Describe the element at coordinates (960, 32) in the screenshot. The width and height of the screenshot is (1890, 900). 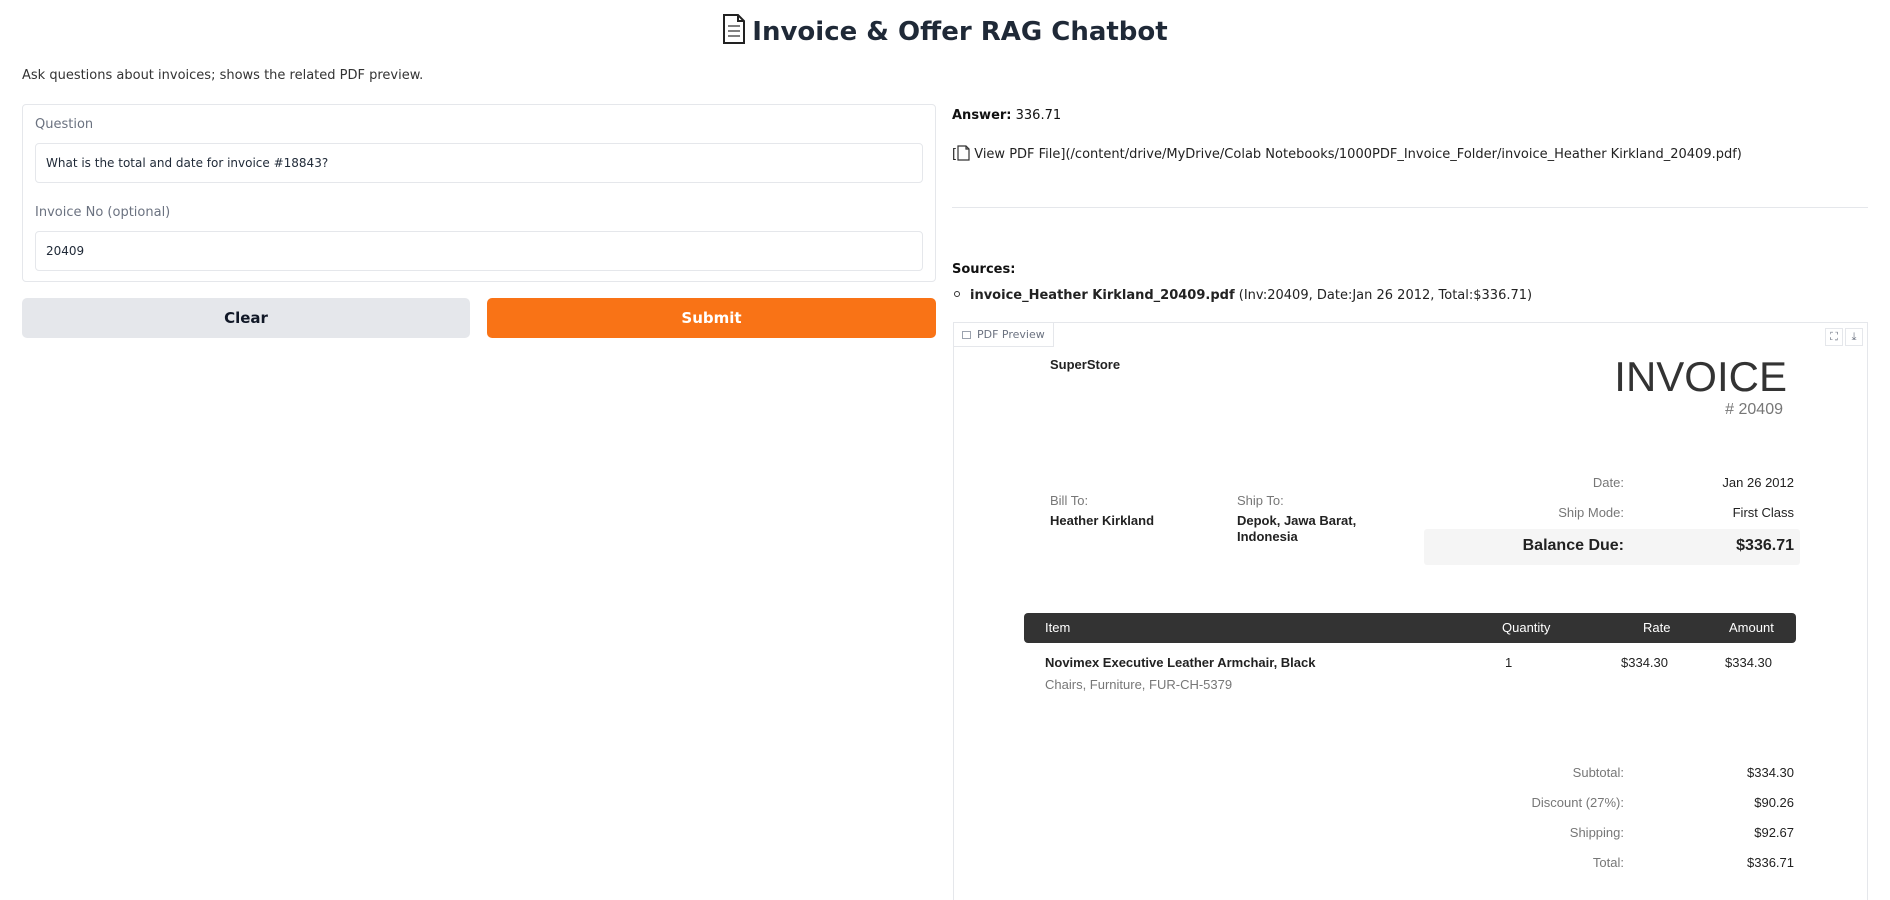
I see `app-title-text: Invoice & Offer RAG Chatbot` at that location.